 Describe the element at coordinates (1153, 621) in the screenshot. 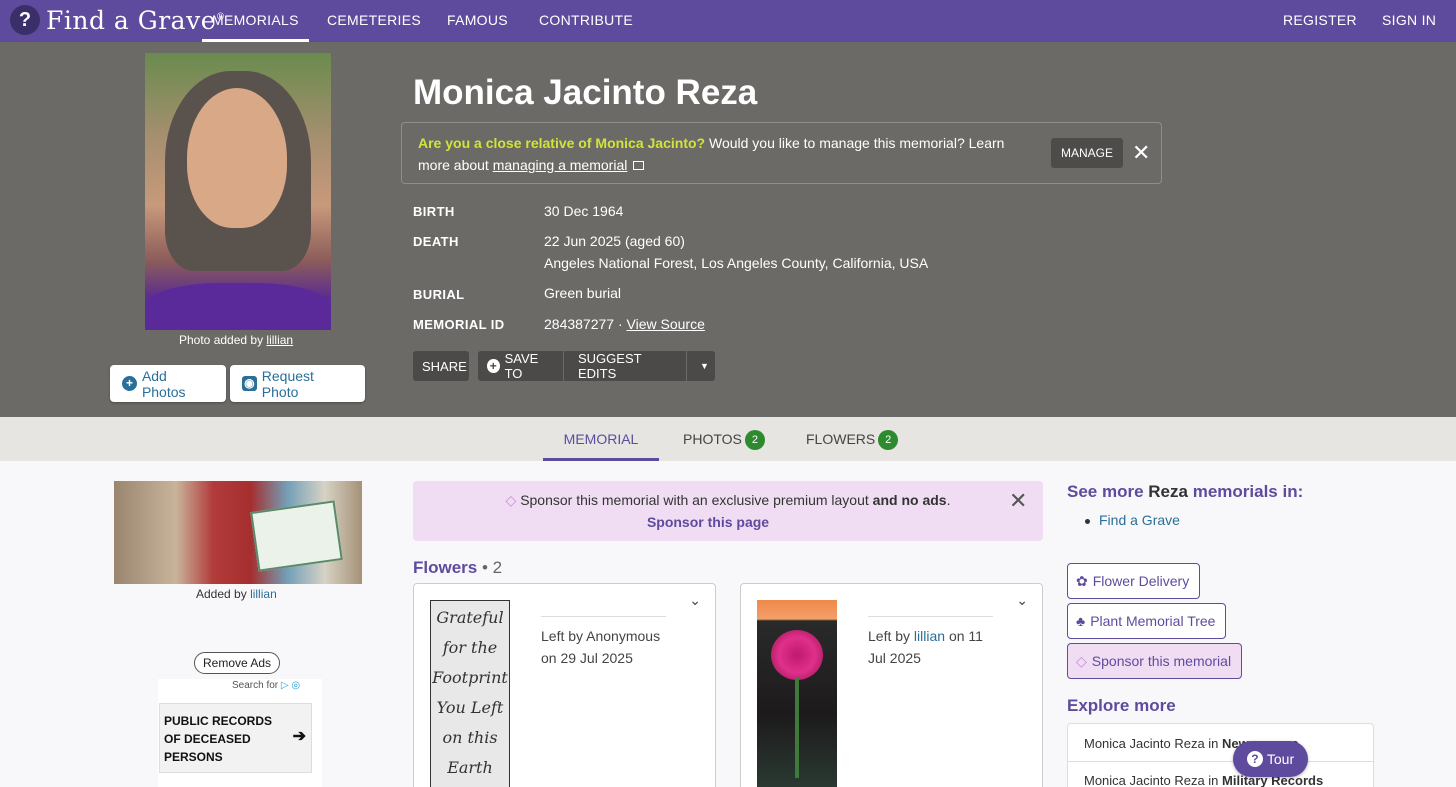

I see `plant-tree-label: Plant Memorial Tree` at that location.